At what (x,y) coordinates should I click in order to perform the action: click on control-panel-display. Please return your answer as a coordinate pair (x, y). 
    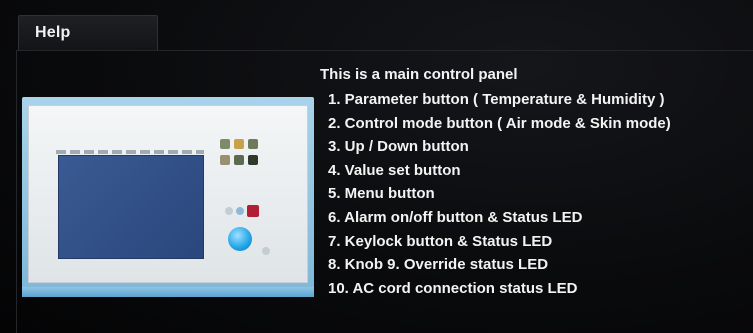
    Looking at the image, I should click on (131, 207).